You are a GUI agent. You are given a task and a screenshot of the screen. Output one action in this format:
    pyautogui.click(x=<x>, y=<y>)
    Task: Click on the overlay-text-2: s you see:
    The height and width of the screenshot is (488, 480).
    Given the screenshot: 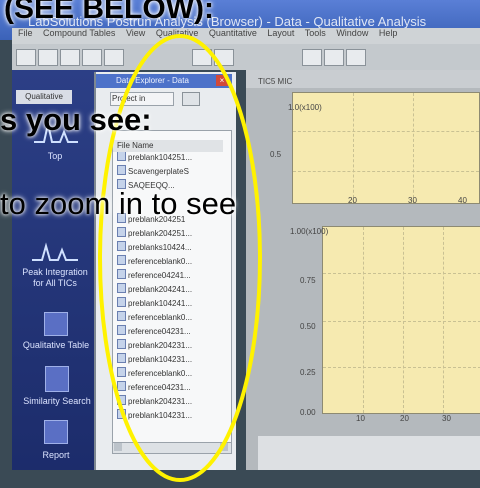 What is the action you would take?
    pyautogui.click(x=76, y=119)
    